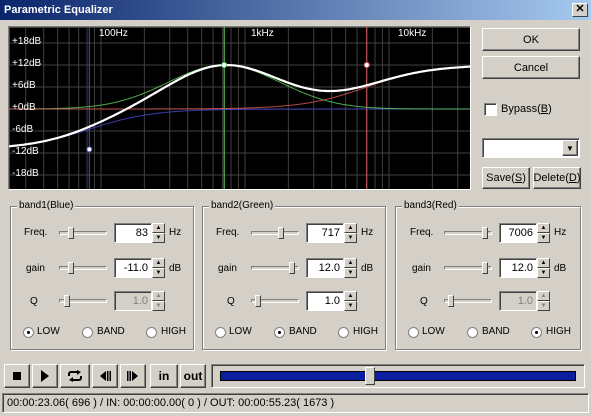 This screenshot has height=416, width=591. I want to click on band1-freq-slider, so click(83, 233).